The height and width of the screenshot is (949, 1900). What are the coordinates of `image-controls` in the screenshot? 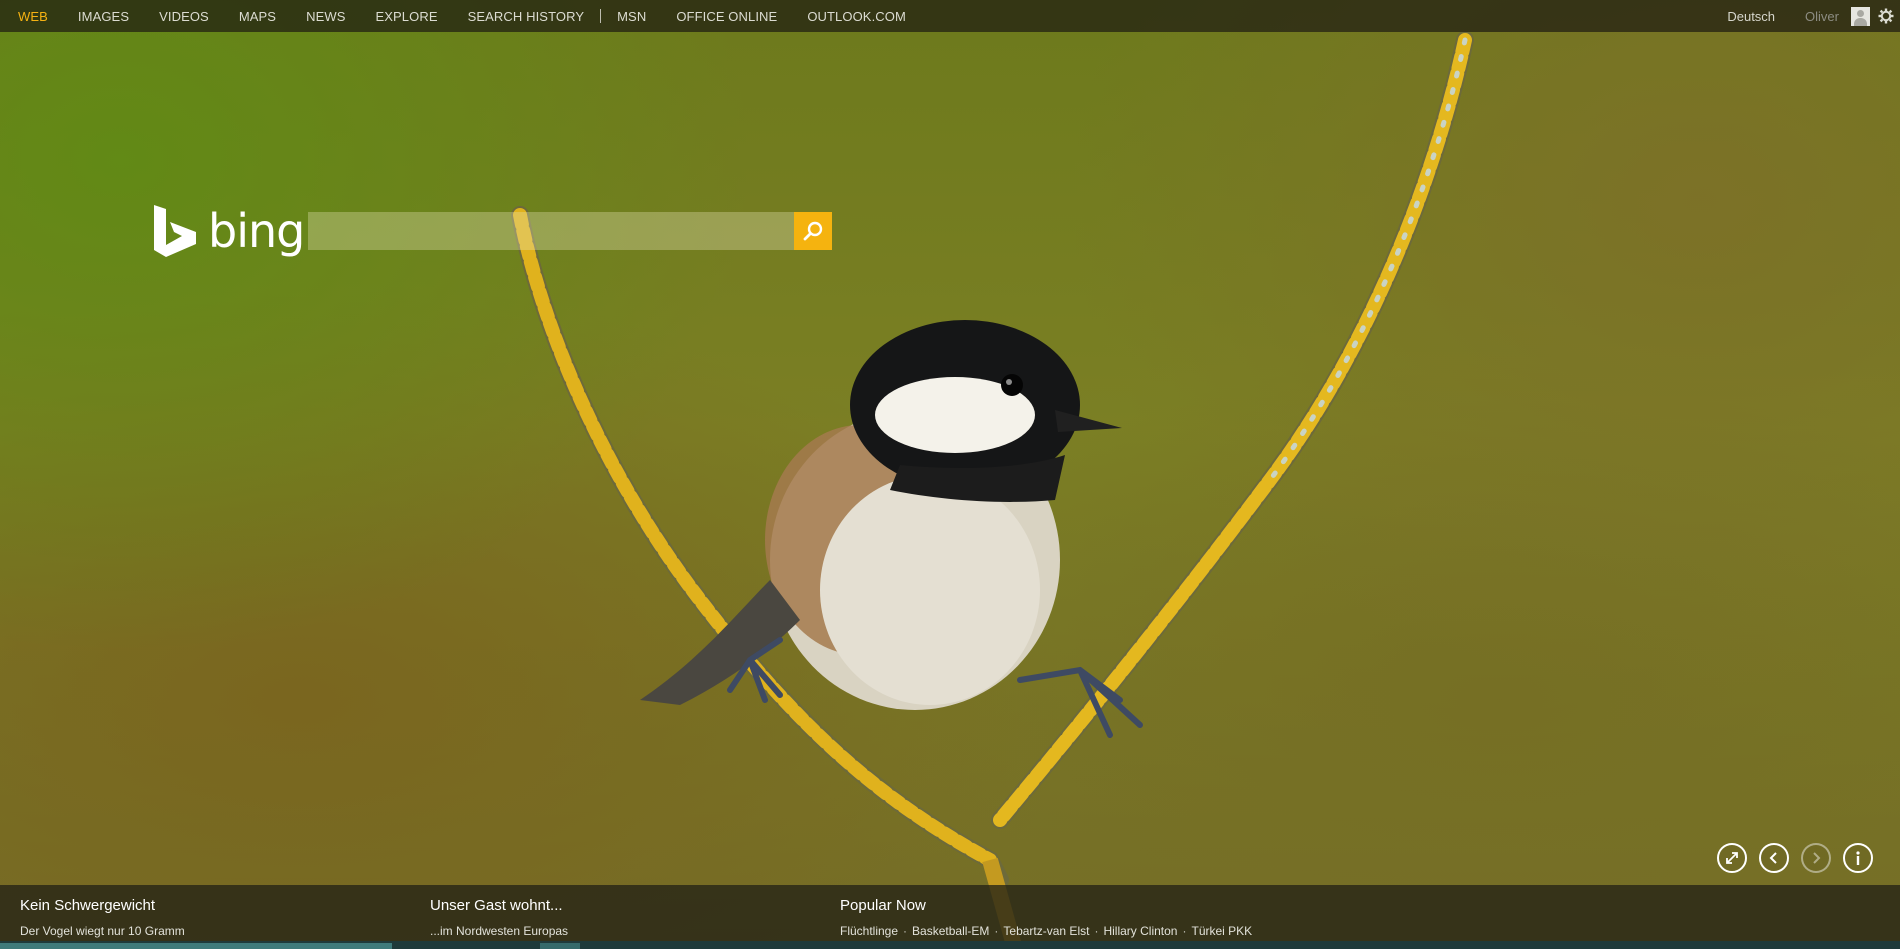 It's located at (1795, 858).